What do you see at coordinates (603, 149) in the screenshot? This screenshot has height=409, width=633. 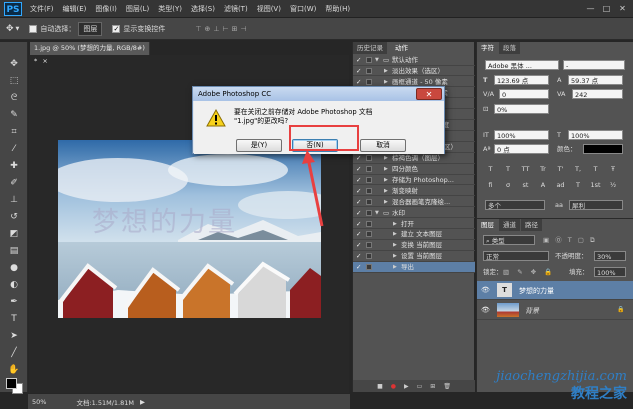 I see `text-color-swatch` at bounding box center [603, 149].